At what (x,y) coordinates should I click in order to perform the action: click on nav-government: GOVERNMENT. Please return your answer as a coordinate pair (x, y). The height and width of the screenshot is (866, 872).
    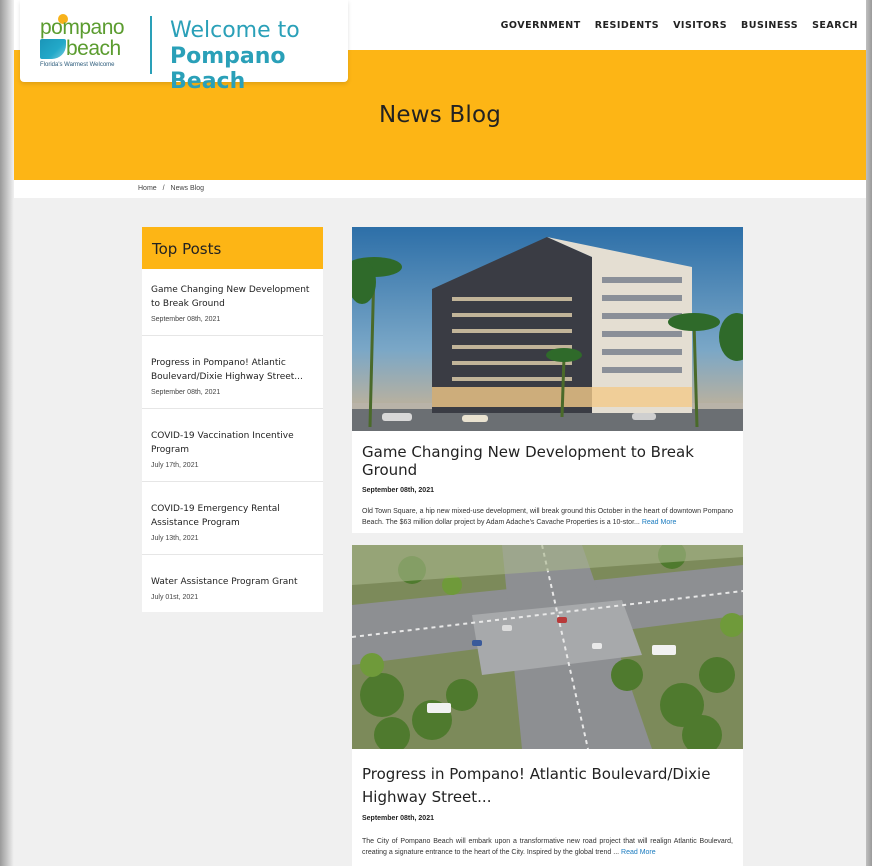
    Looking at the image, I should click on (541, 25).